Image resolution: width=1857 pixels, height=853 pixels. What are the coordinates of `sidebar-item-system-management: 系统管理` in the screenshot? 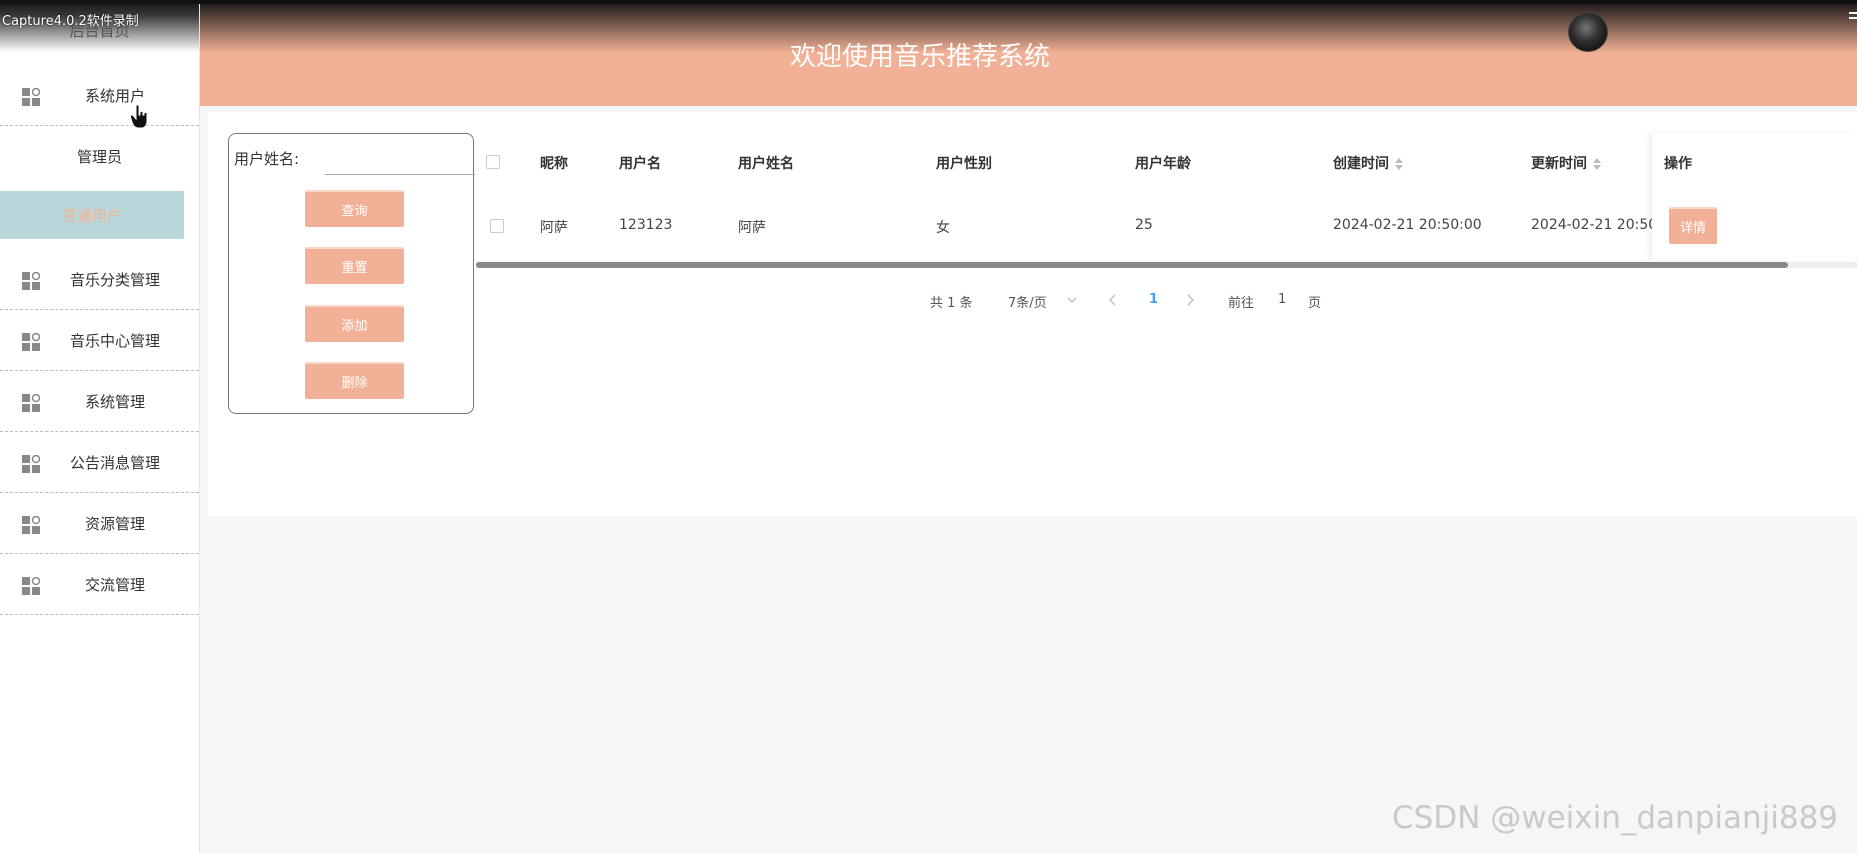 It's located at (99, 402).